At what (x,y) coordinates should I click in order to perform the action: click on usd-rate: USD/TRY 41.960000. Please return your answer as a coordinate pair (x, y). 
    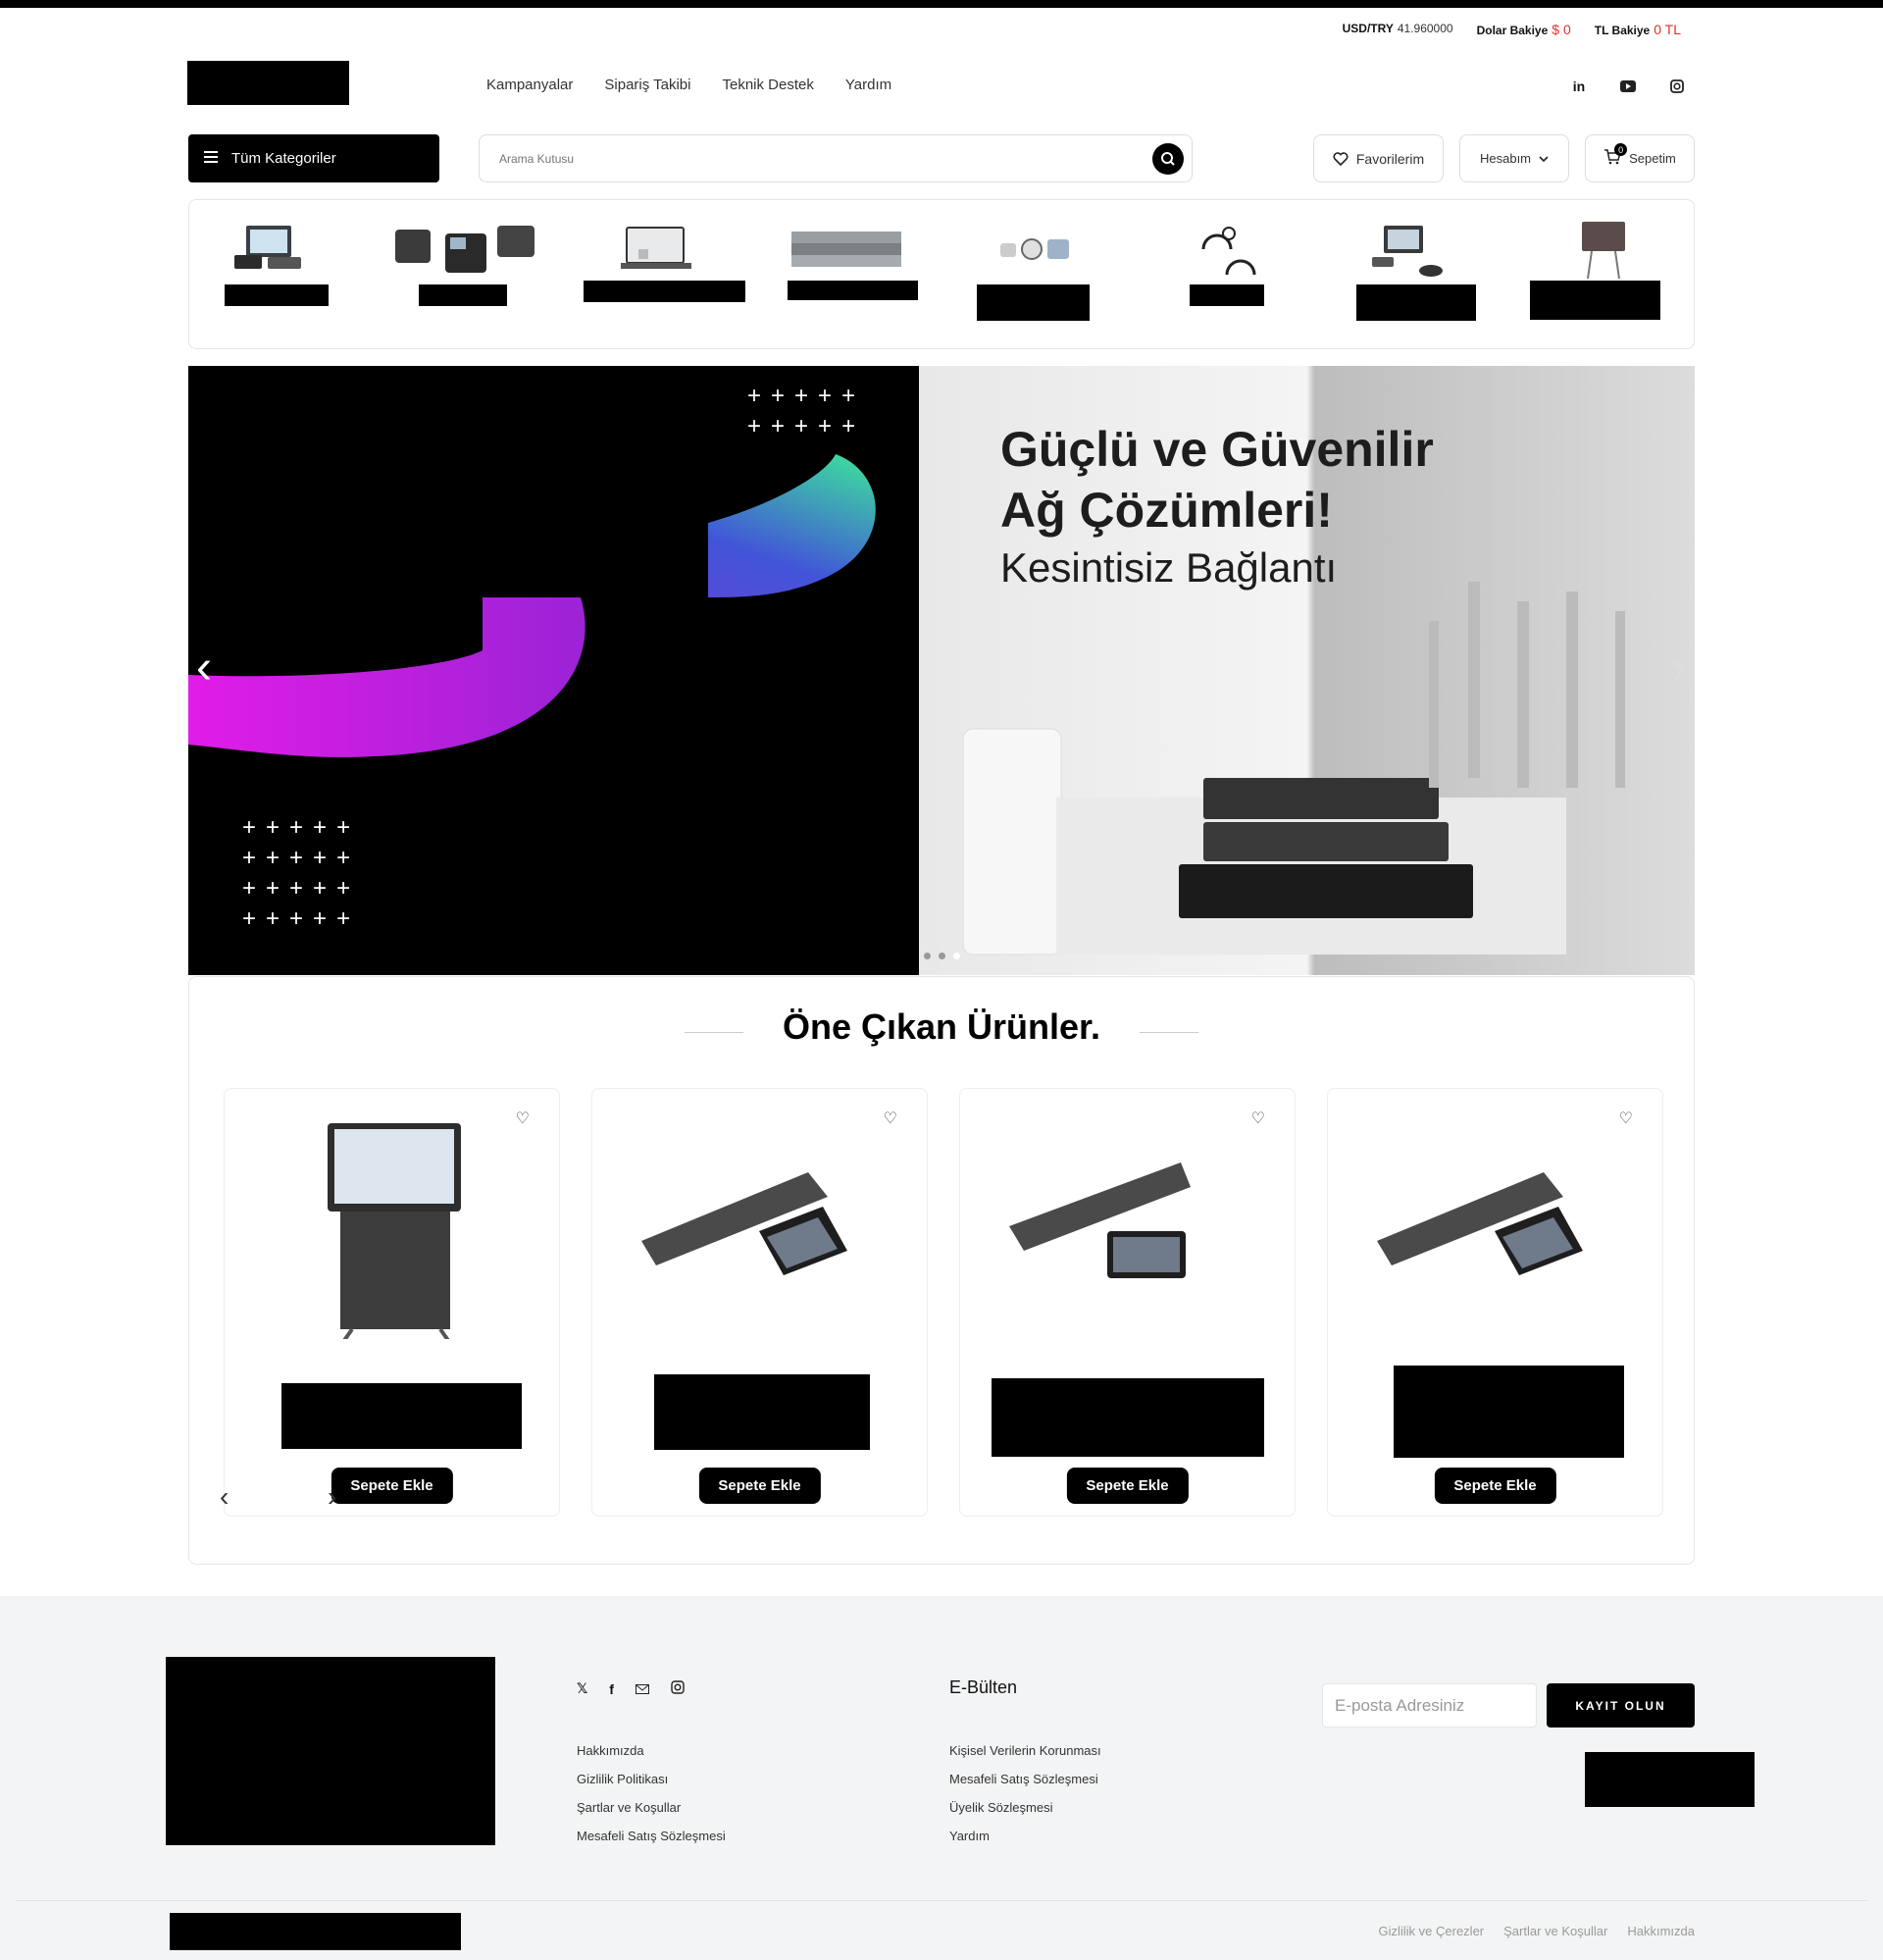
    Looking at the image, I should click on (1397, 28).